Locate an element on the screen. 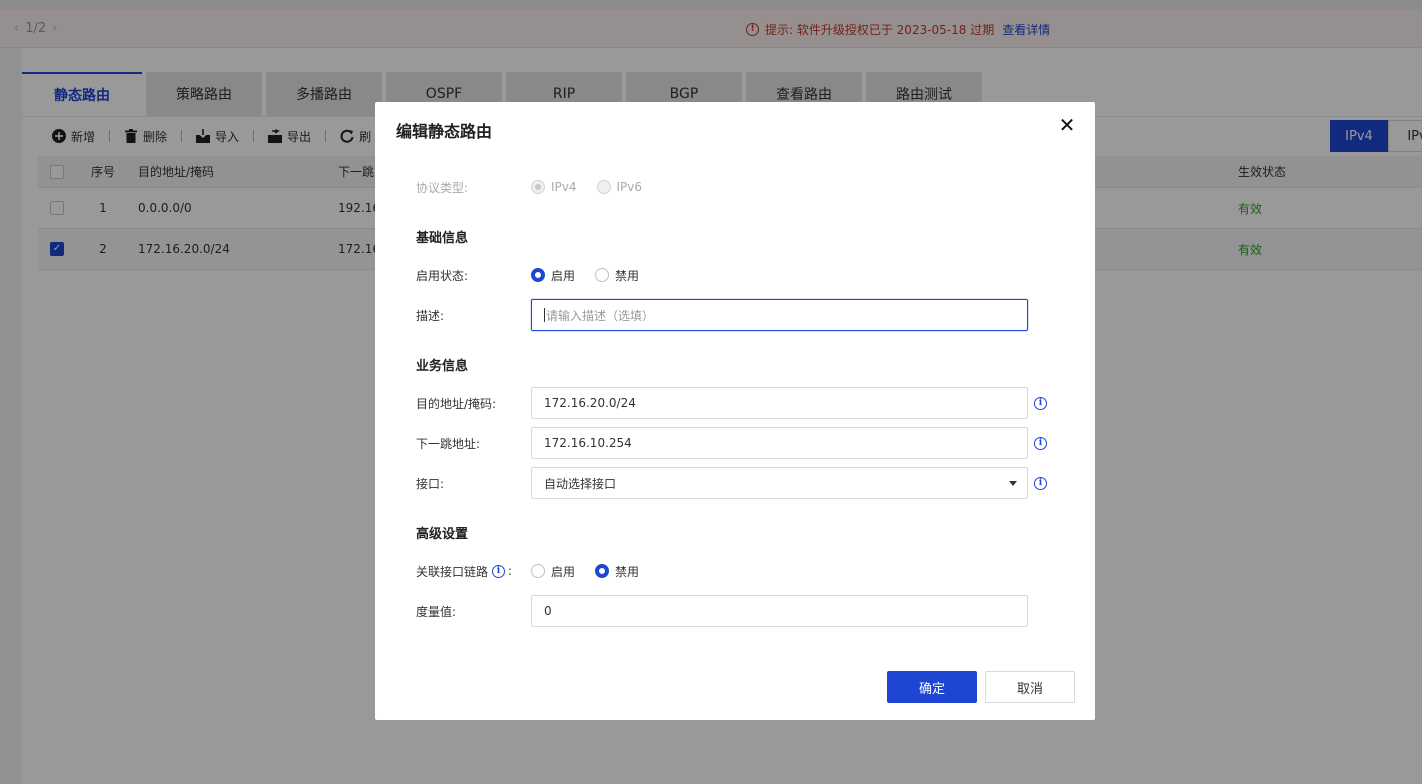 The image size is (1422, 784). link-info-icon: i is located at coordinates (499, 571).